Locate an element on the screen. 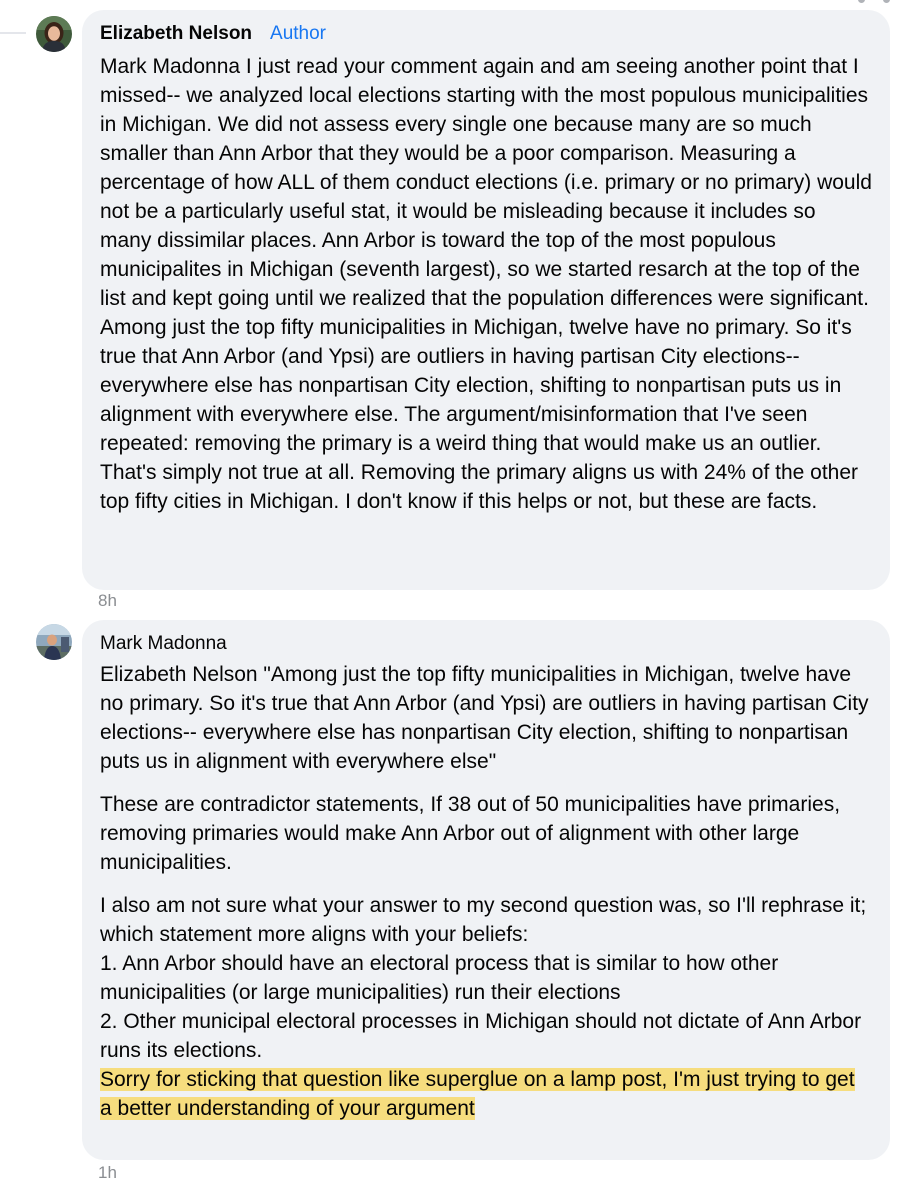 Image resolution: width=907 pixels, height=1200 pixels. thread-connector-line is located at coordinates (13, 33).